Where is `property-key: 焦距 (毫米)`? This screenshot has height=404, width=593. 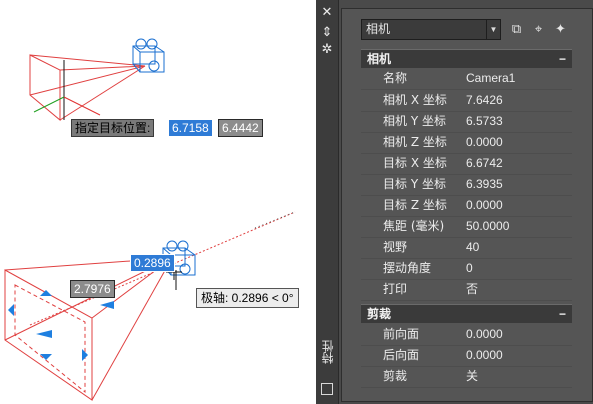
property-key: 焦距 (毫米) is located at coordinates (414, 226).